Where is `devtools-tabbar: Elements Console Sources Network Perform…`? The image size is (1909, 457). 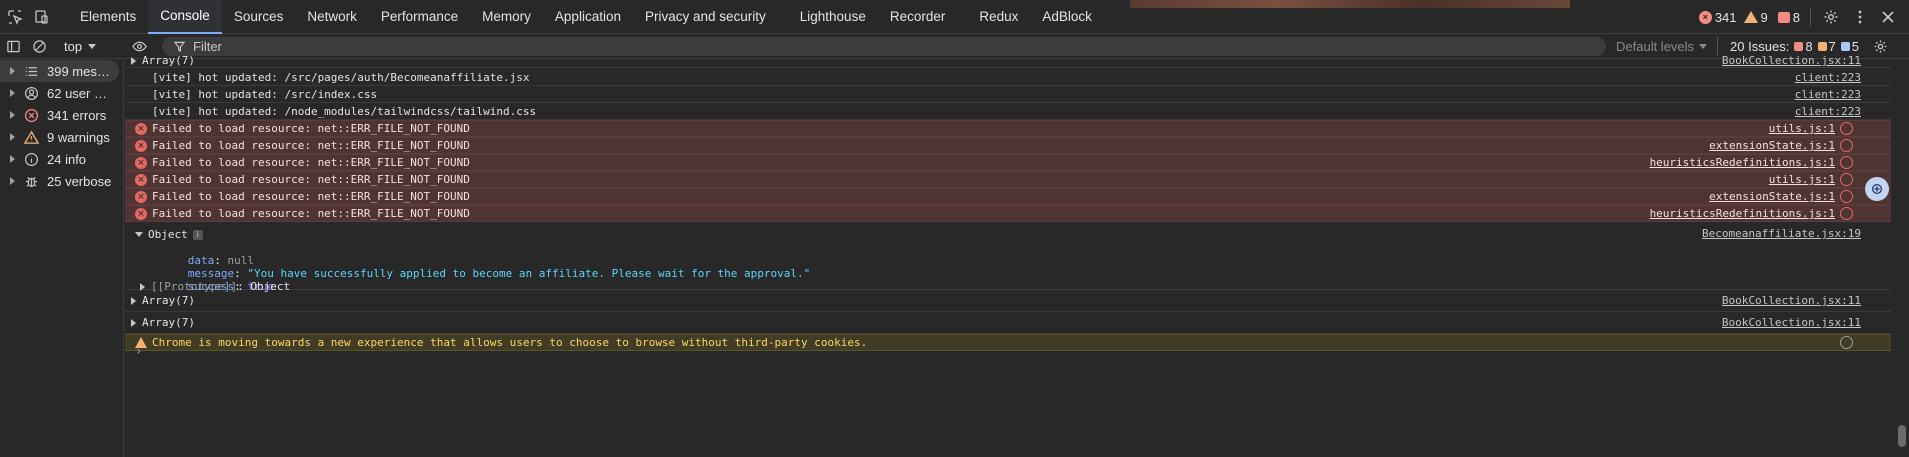
devtools-tabbar: Elements Console Sources Network Perform… is located at coordinates (954, 17).